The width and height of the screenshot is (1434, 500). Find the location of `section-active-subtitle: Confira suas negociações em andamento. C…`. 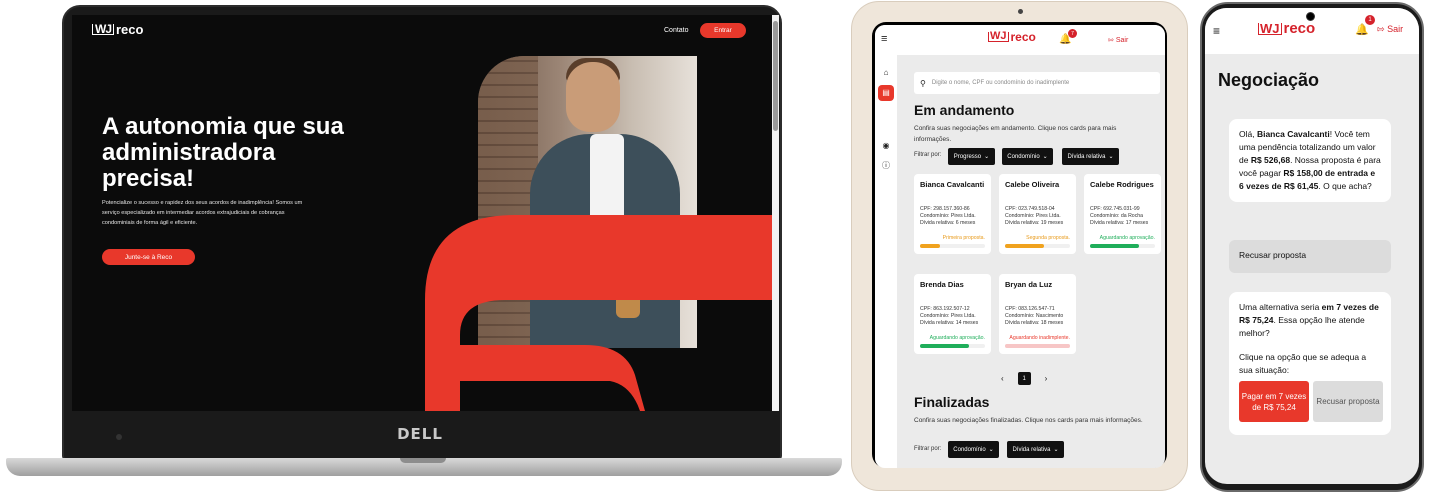

section-active-subtitle: Confira suas negociações em andamento. C… is located at coordinates (1015, 134).